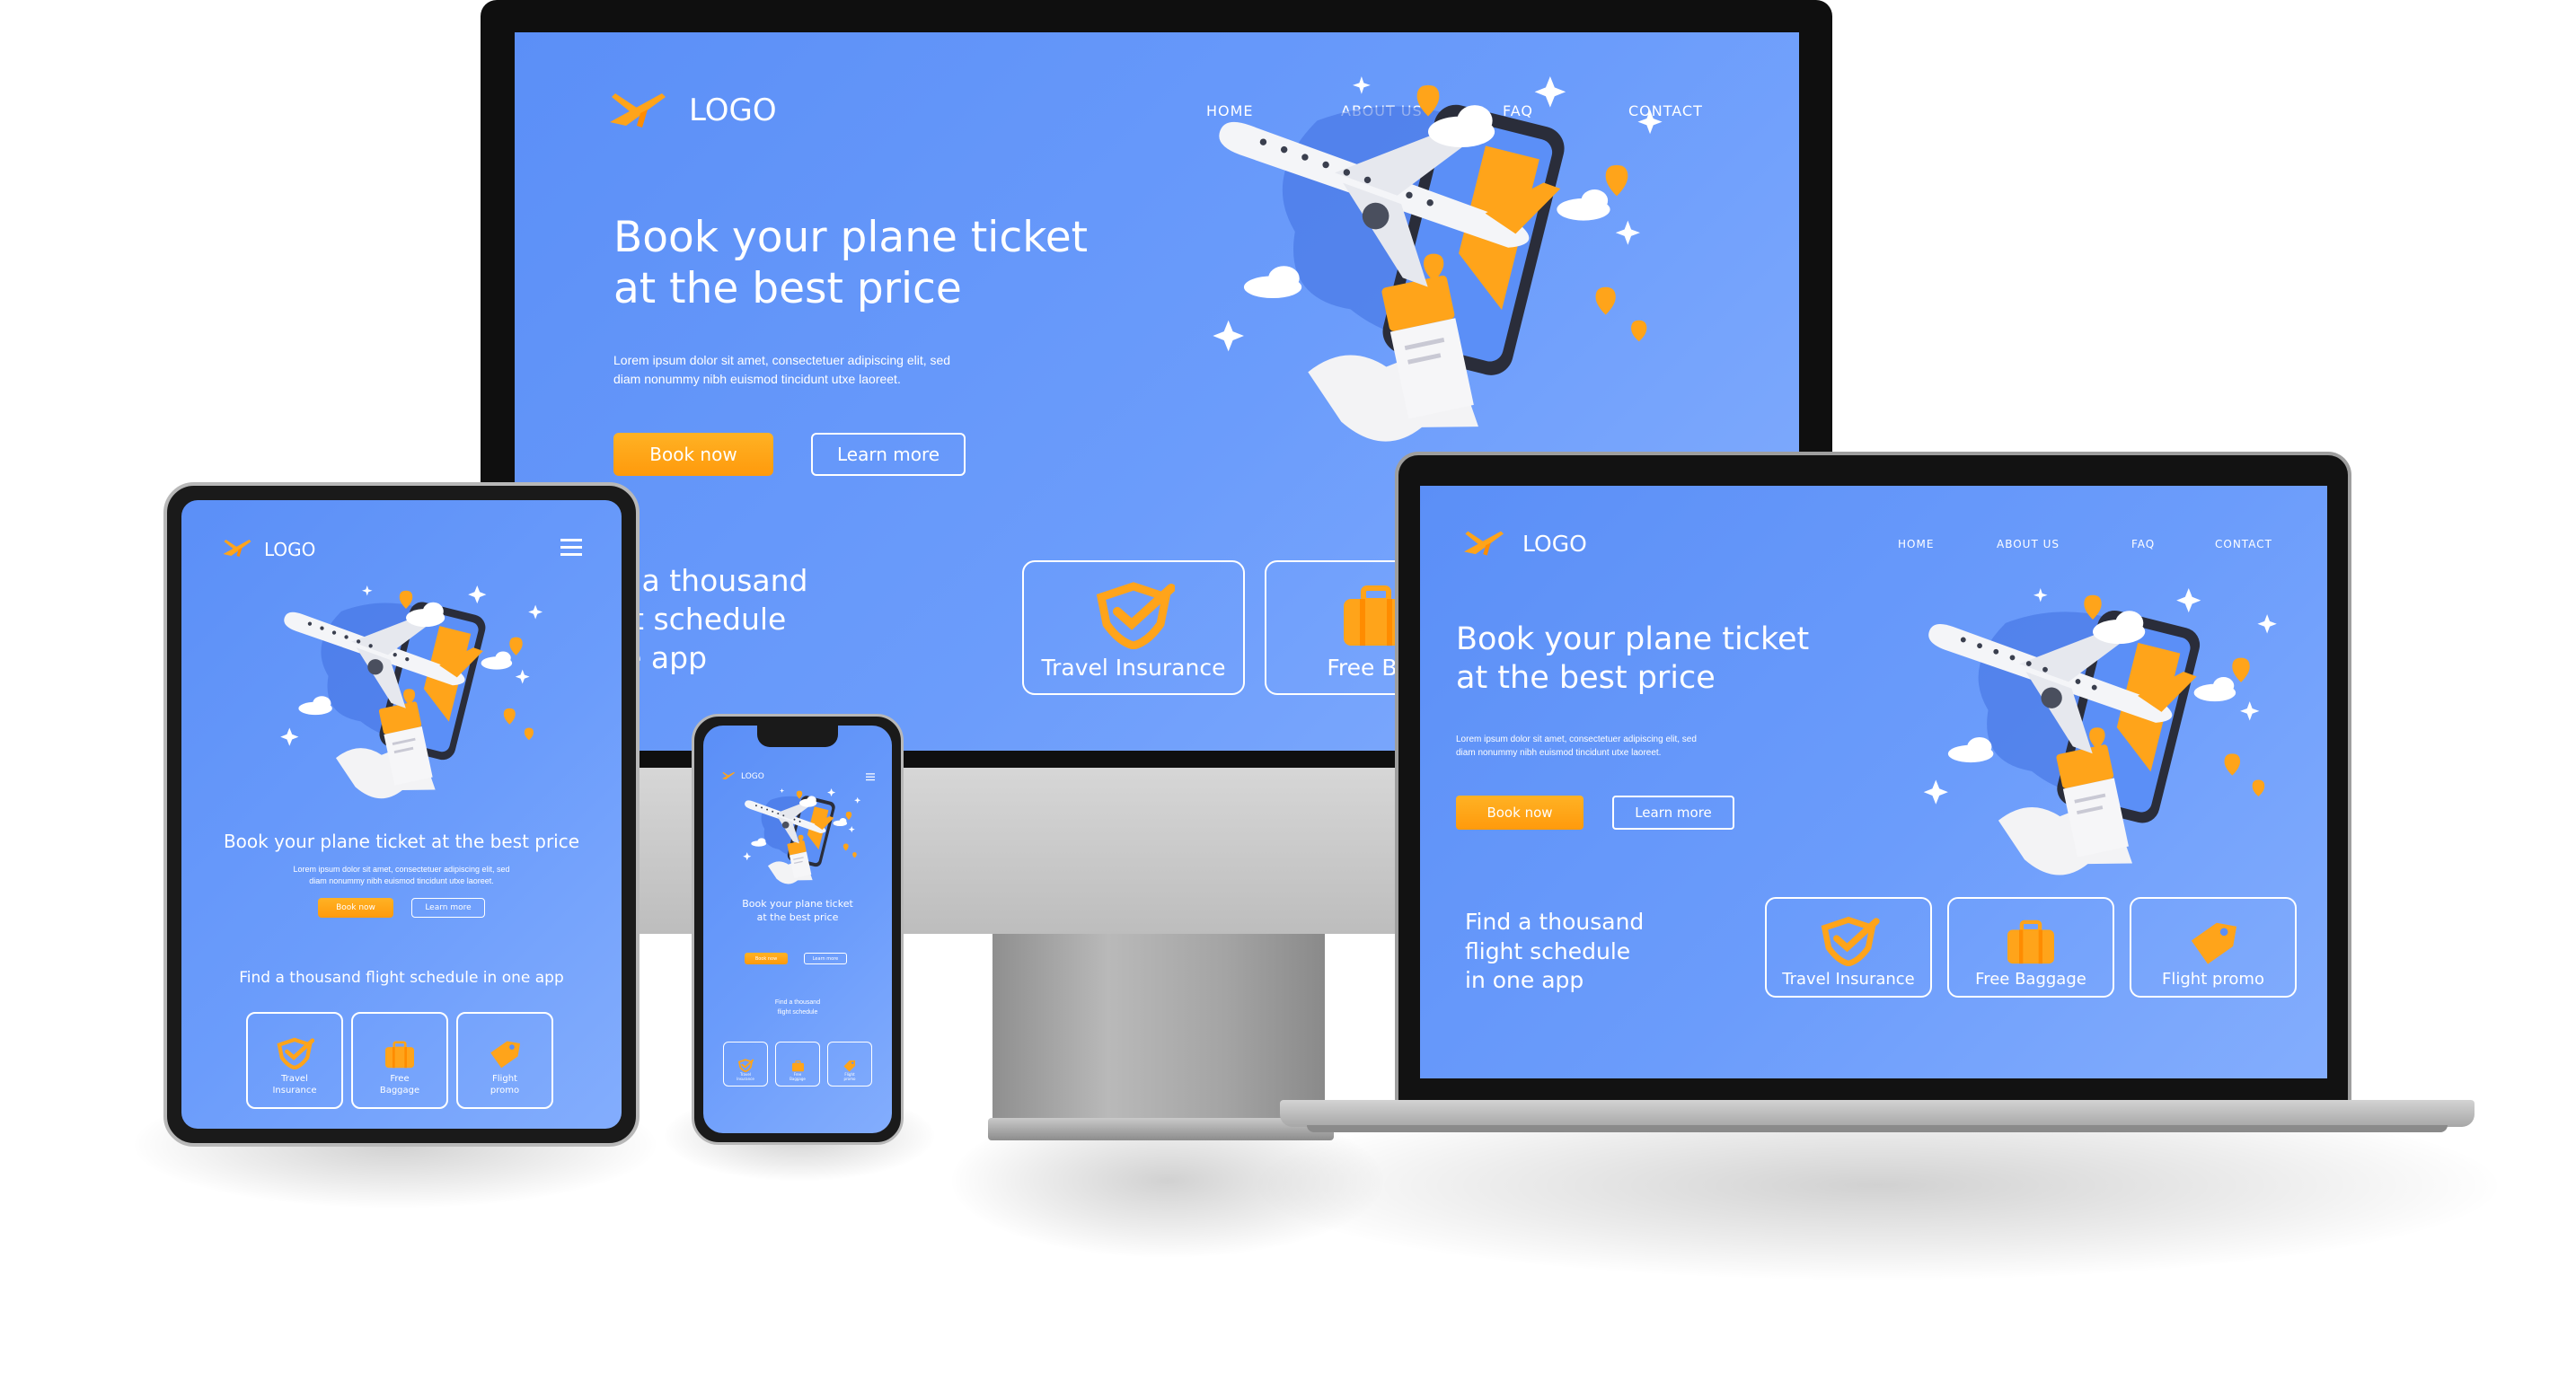  What do you see at coordinates (2173, 544) in the screenshot?
I see `nav-faq: FAQ` at bounding box center [2173, 544].